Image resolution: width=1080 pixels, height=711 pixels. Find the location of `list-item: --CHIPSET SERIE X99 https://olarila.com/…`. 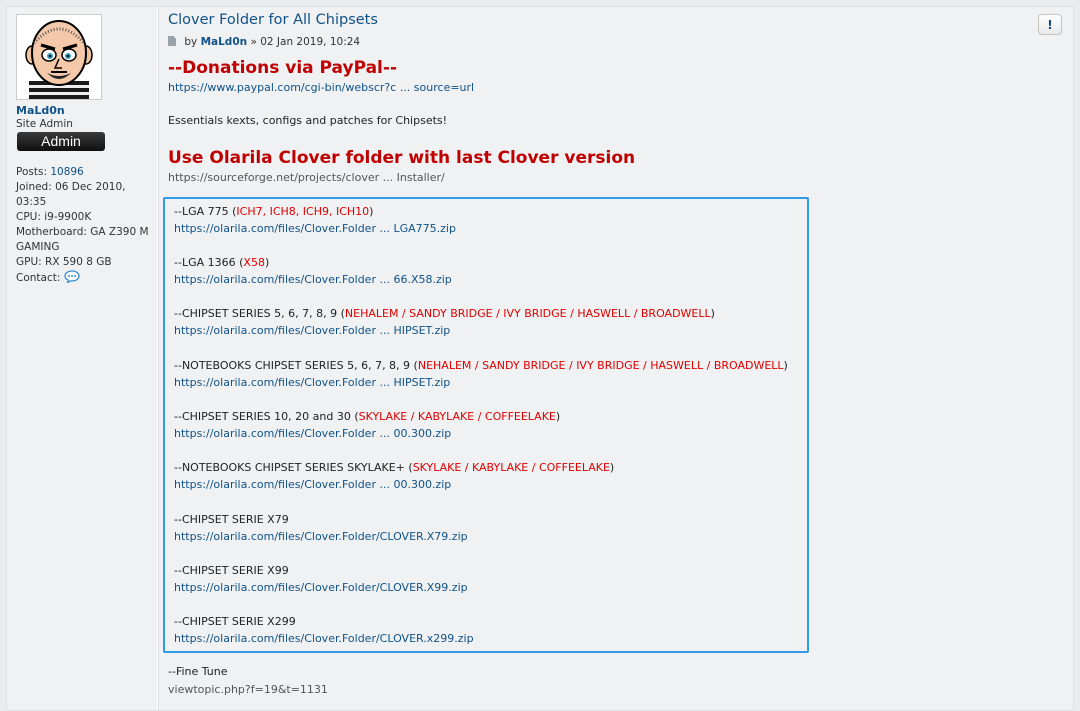

list-item: --CHIPSET SERIE X99 https://olarila.com/… is located at coordinates (321, 579).